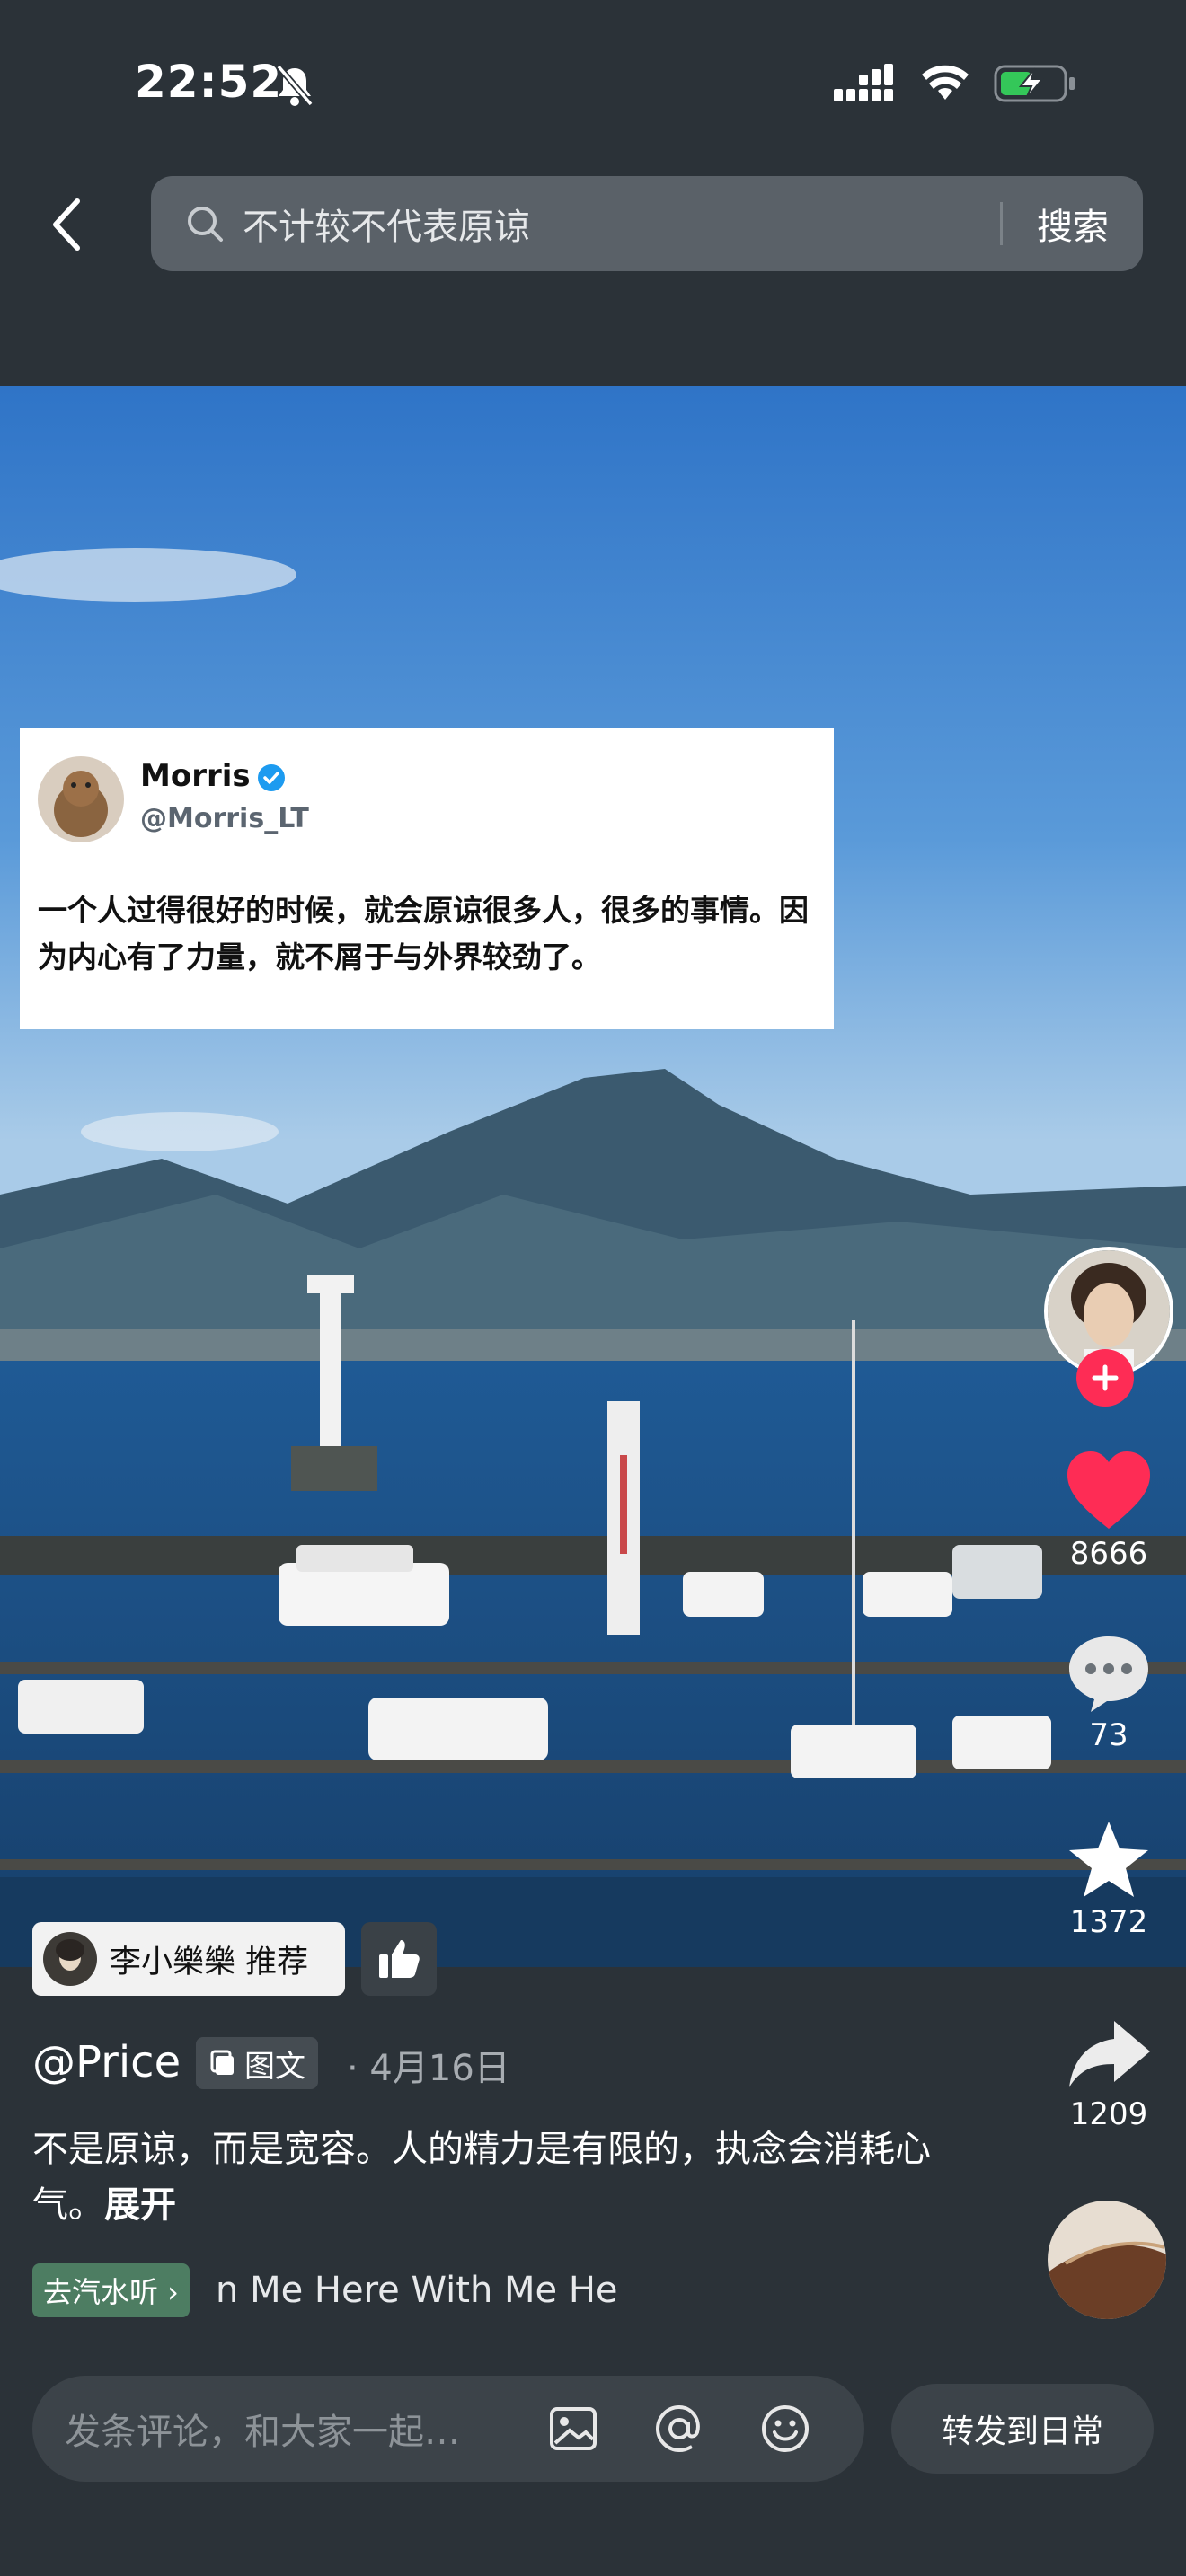  What do you see at coordinates (195, 776) in the screenshot?
I see `tweet-name: Morris` at bounding box center [195, 776].